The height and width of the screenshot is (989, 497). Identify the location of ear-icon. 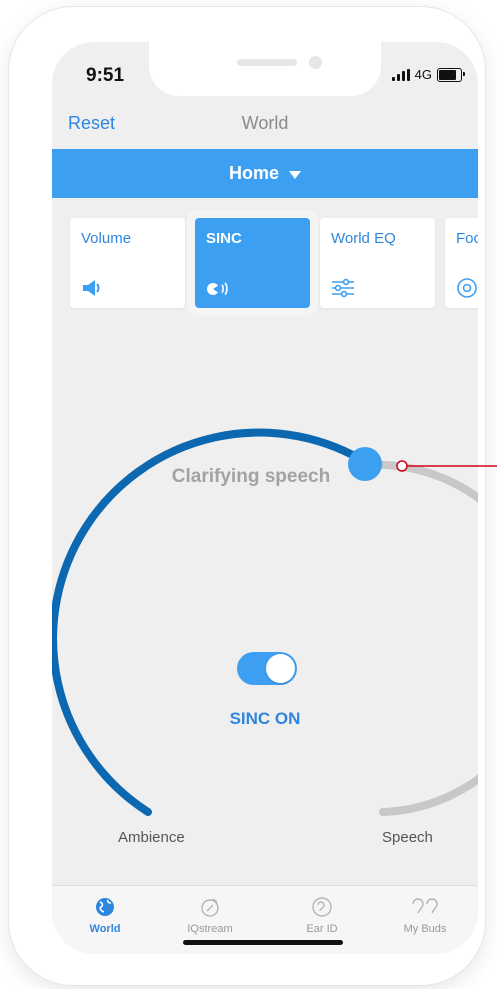
(322, 907).